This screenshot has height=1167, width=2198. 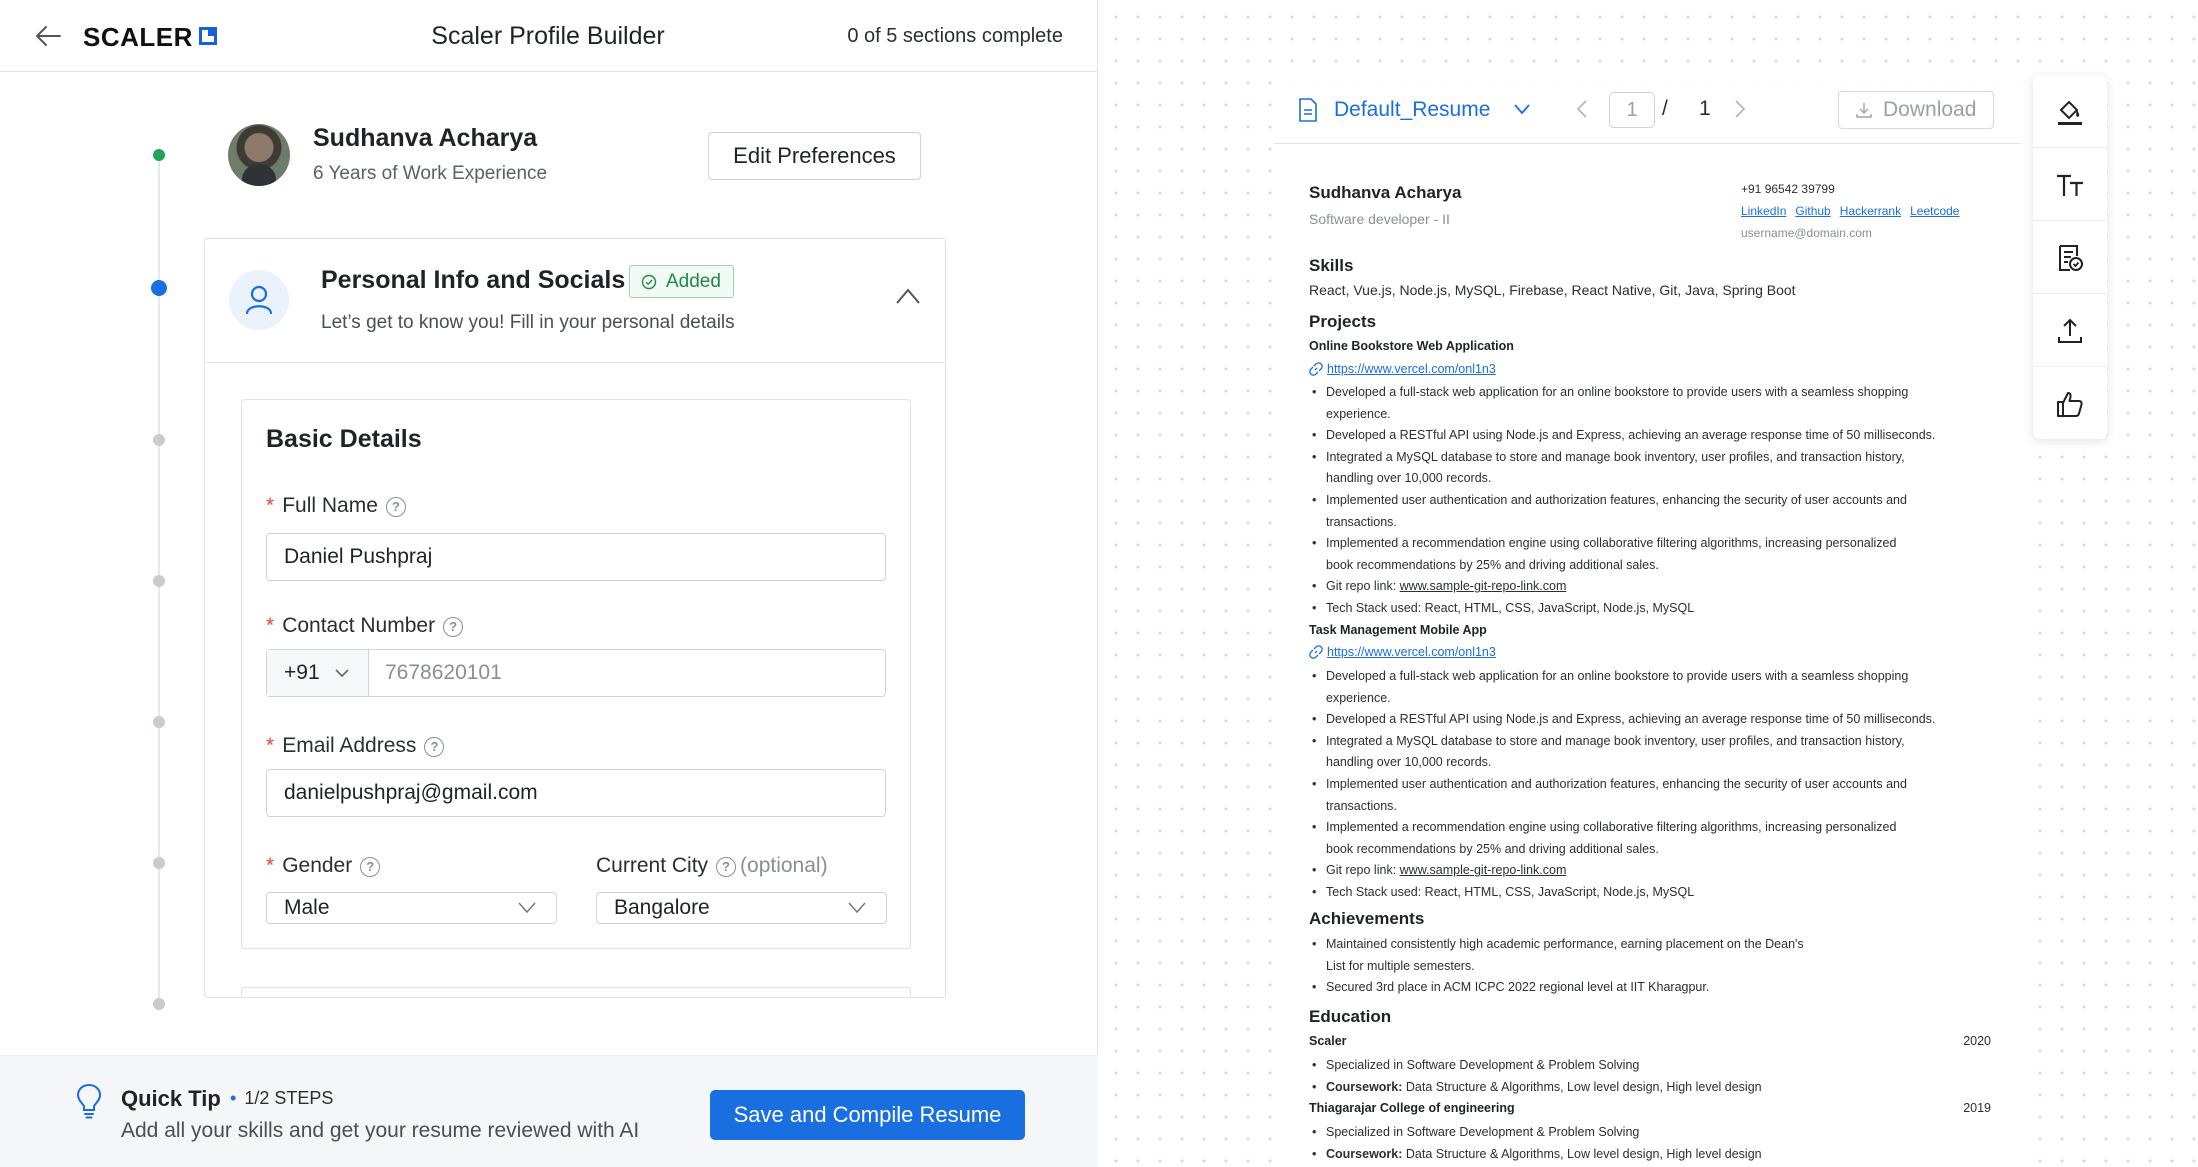 I want to click on email-label: * Email Address?, so click(x=355, y=746).